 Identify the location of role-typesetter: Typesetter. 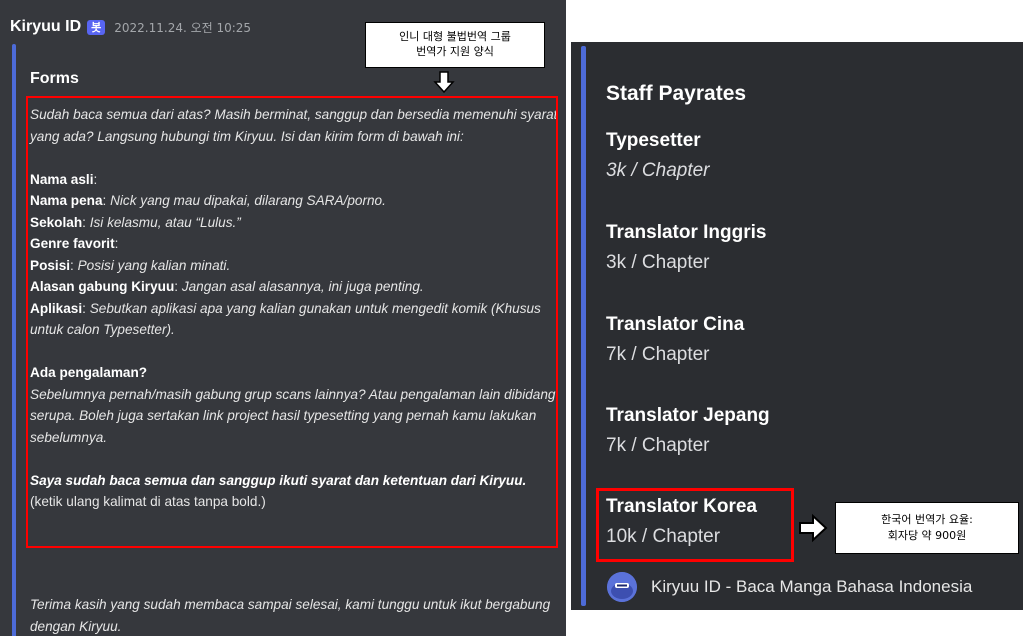
(653, 140).